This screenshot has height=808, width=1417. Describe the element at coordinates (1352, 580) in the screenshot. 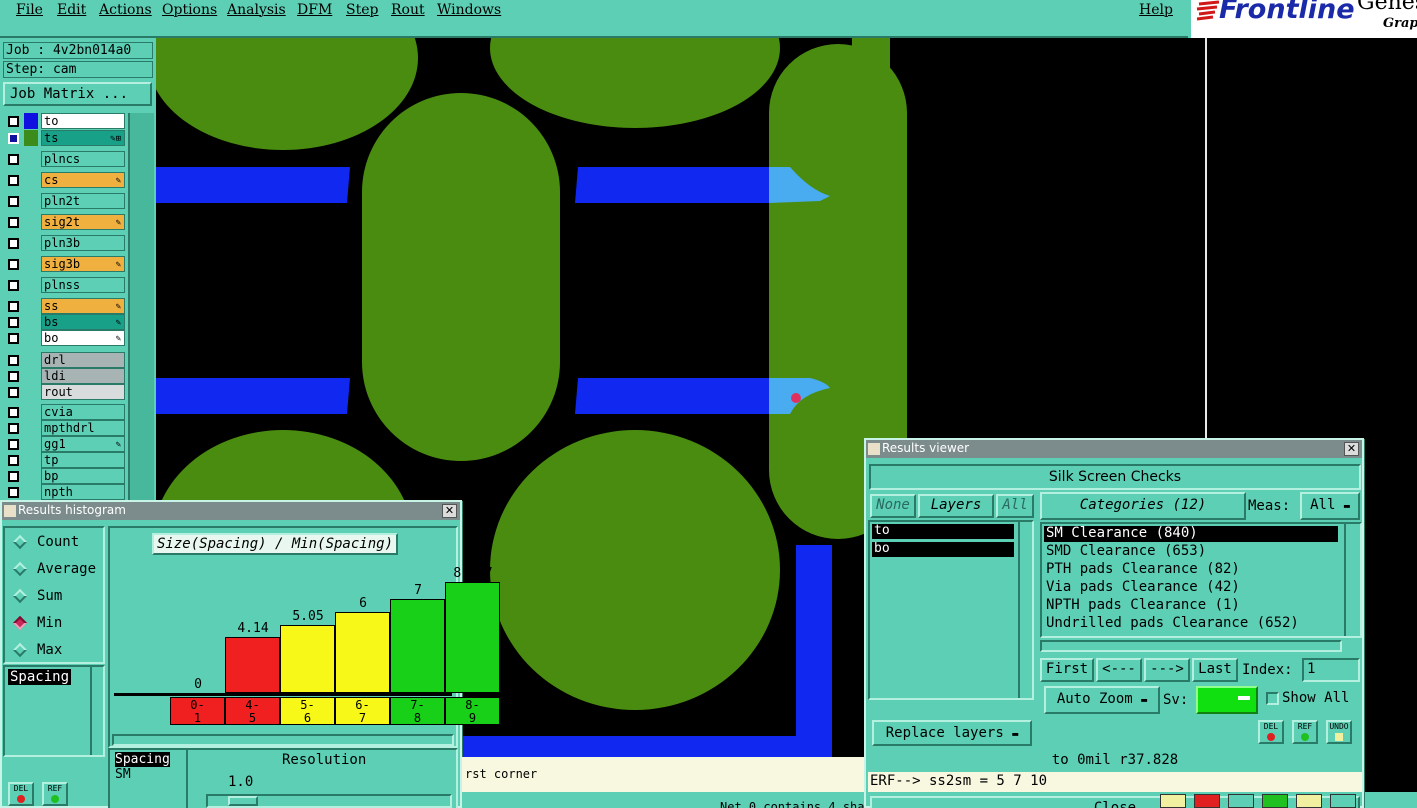

I see `categories-scrollbar` at that location.